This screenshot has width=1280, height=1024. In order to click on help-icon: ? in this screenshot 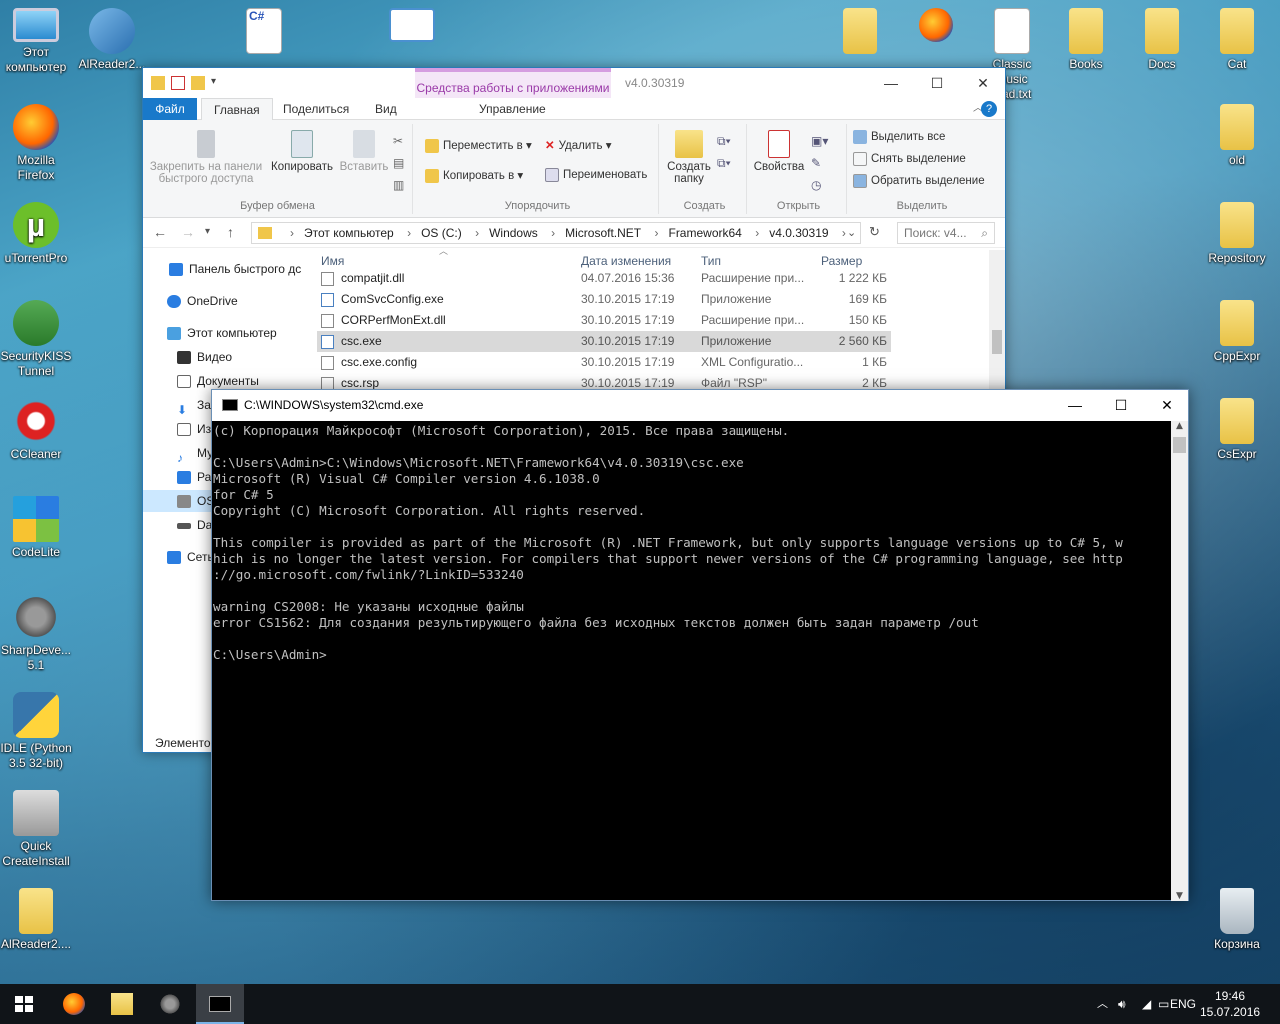, I will do `click(989, 109)`.